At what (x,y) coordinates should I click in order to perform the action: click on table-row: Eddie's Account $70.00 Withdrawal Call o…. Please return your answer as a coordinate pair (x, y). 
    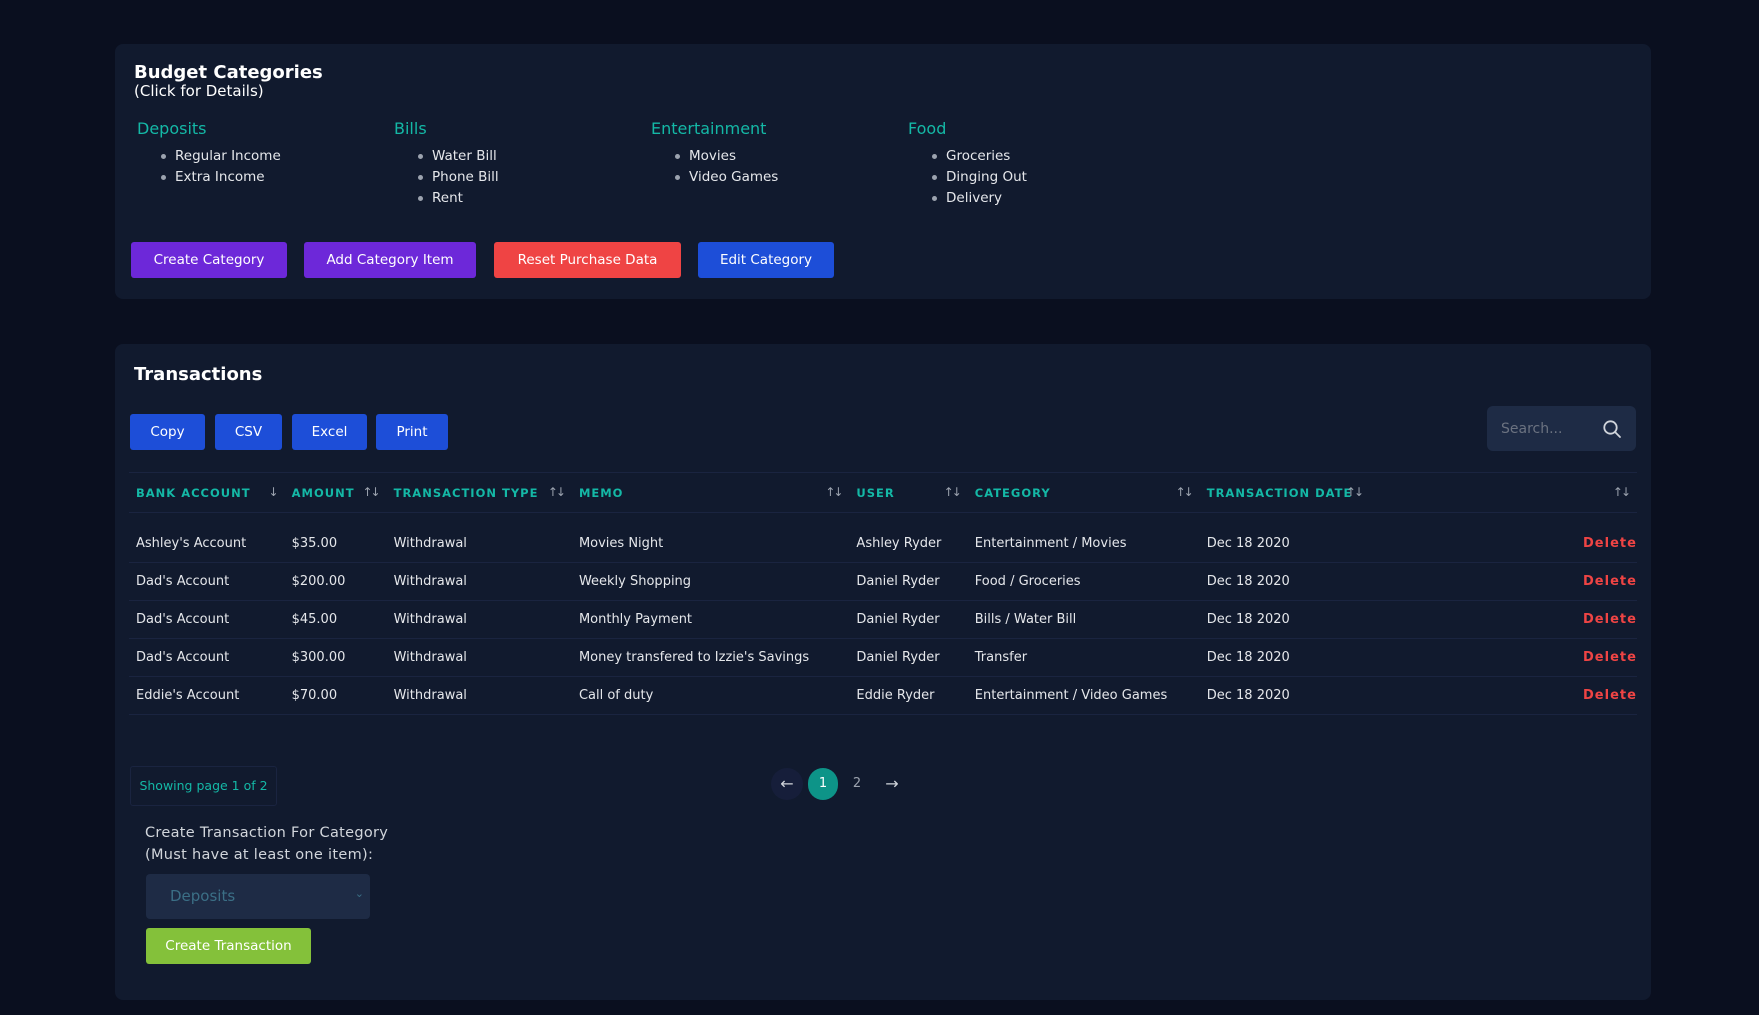
    Looking at the image, I should click on (883, 696).